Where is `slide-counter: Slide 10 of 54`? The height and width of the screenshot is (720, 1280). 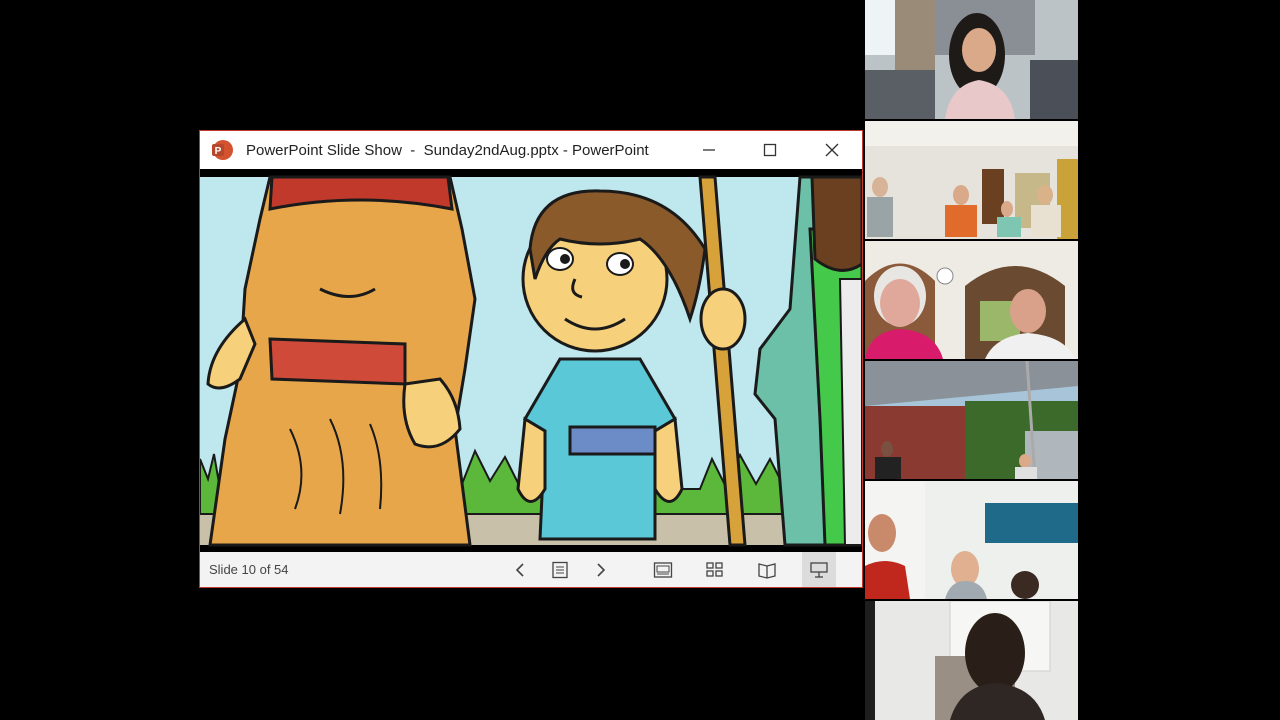
slide-counter: Slide 10 of 54 is located at coordinates (249, 569).